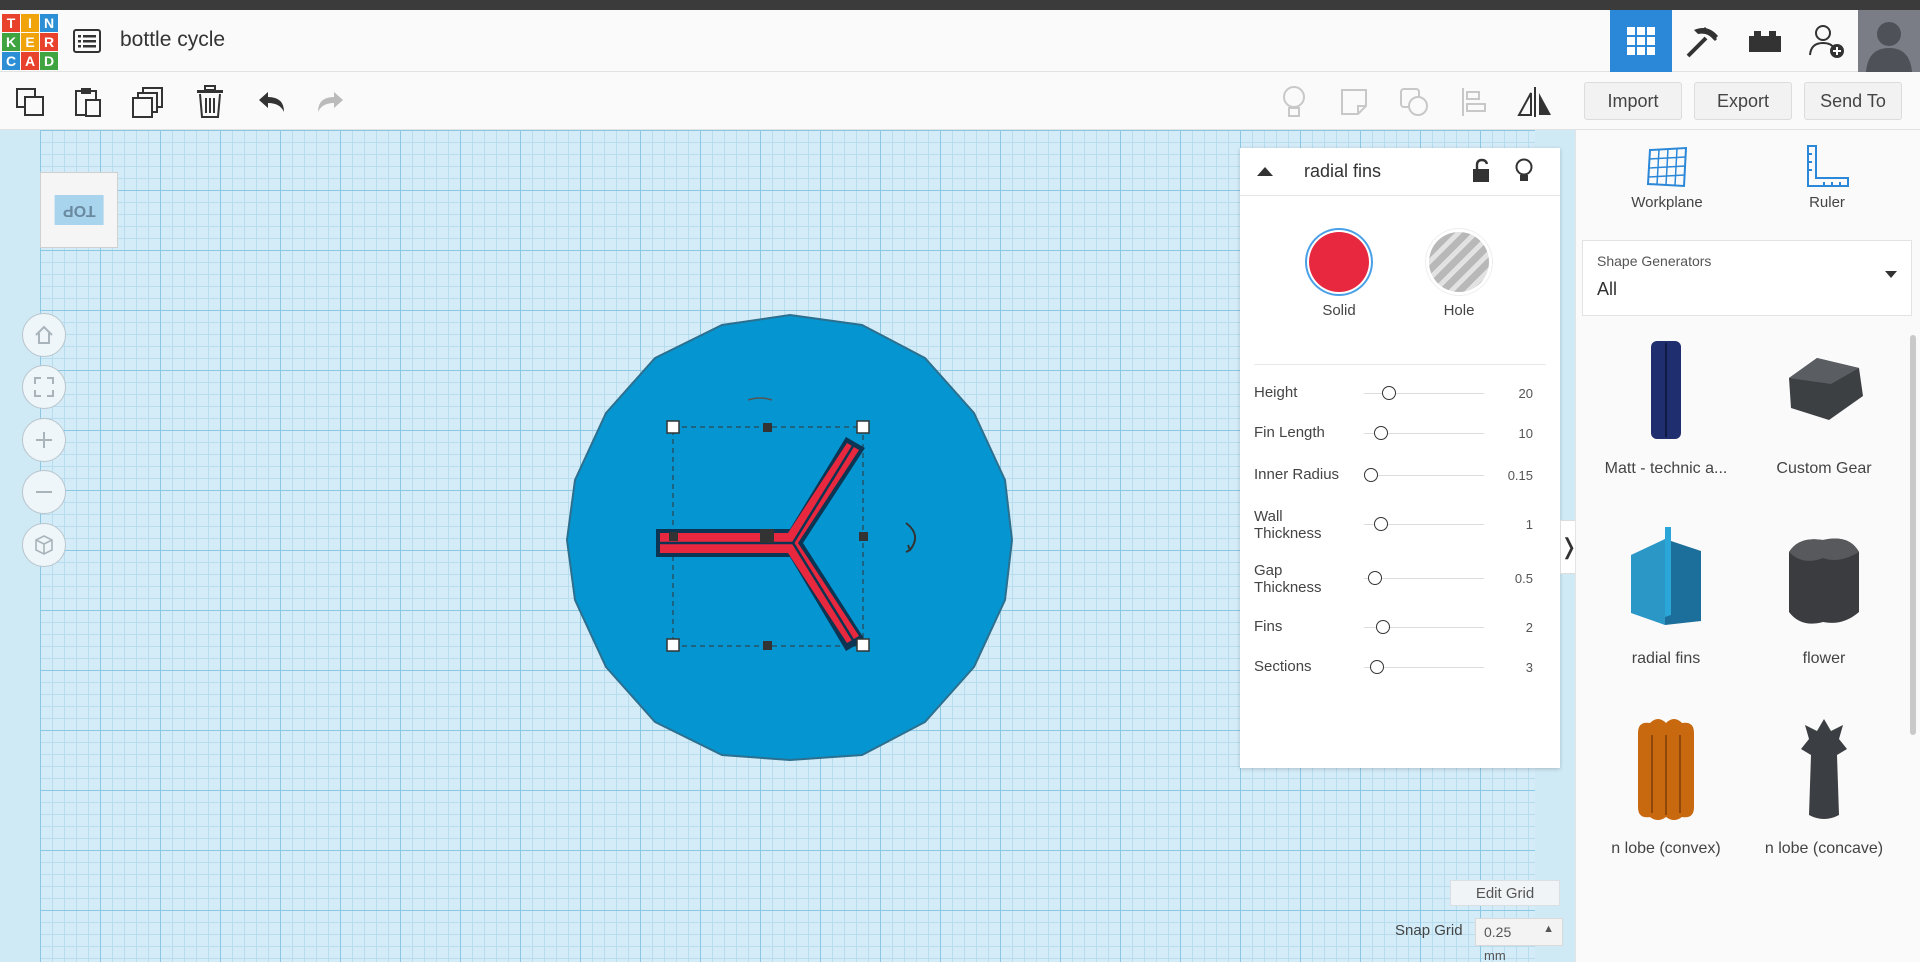 This screenshot has width=1920, height=963. Describe the element at coordinates (1853, 101) in the screenshot. I see `send-to-button: Send To` at that location.